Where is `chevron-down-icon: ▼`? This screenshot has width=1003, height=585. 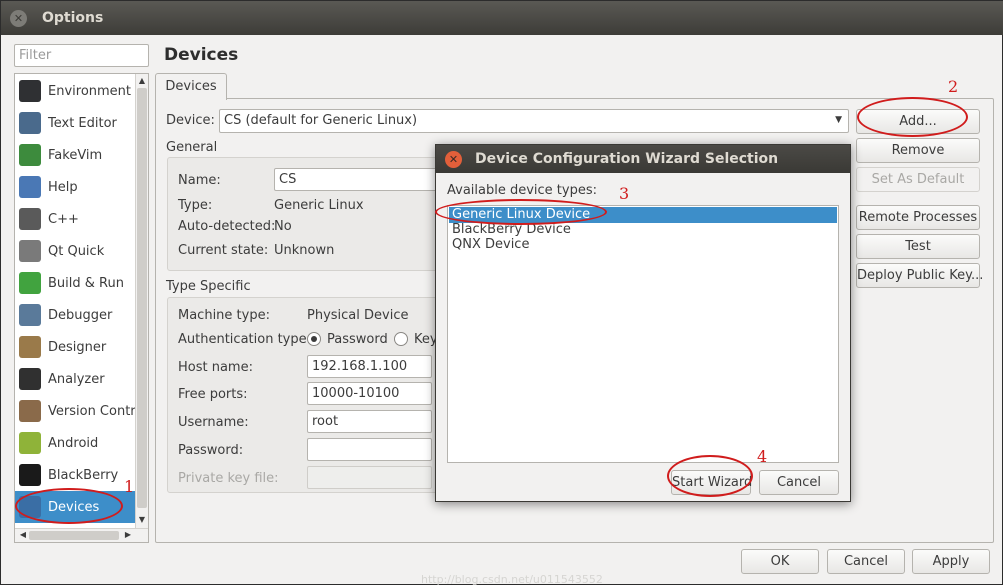
chevron-down-icon: ▼ is located at coordinates (838, 120).